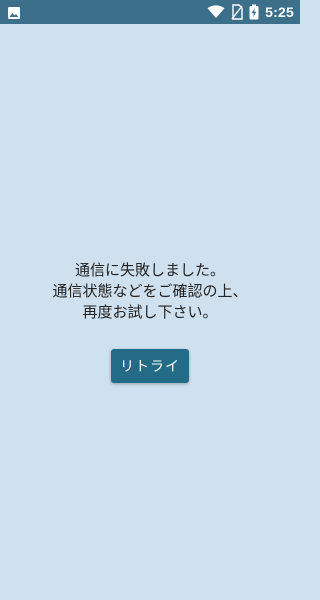 This screenshot has height=600, width=320. I want to click on no-sim-icon, so click(237, 12).